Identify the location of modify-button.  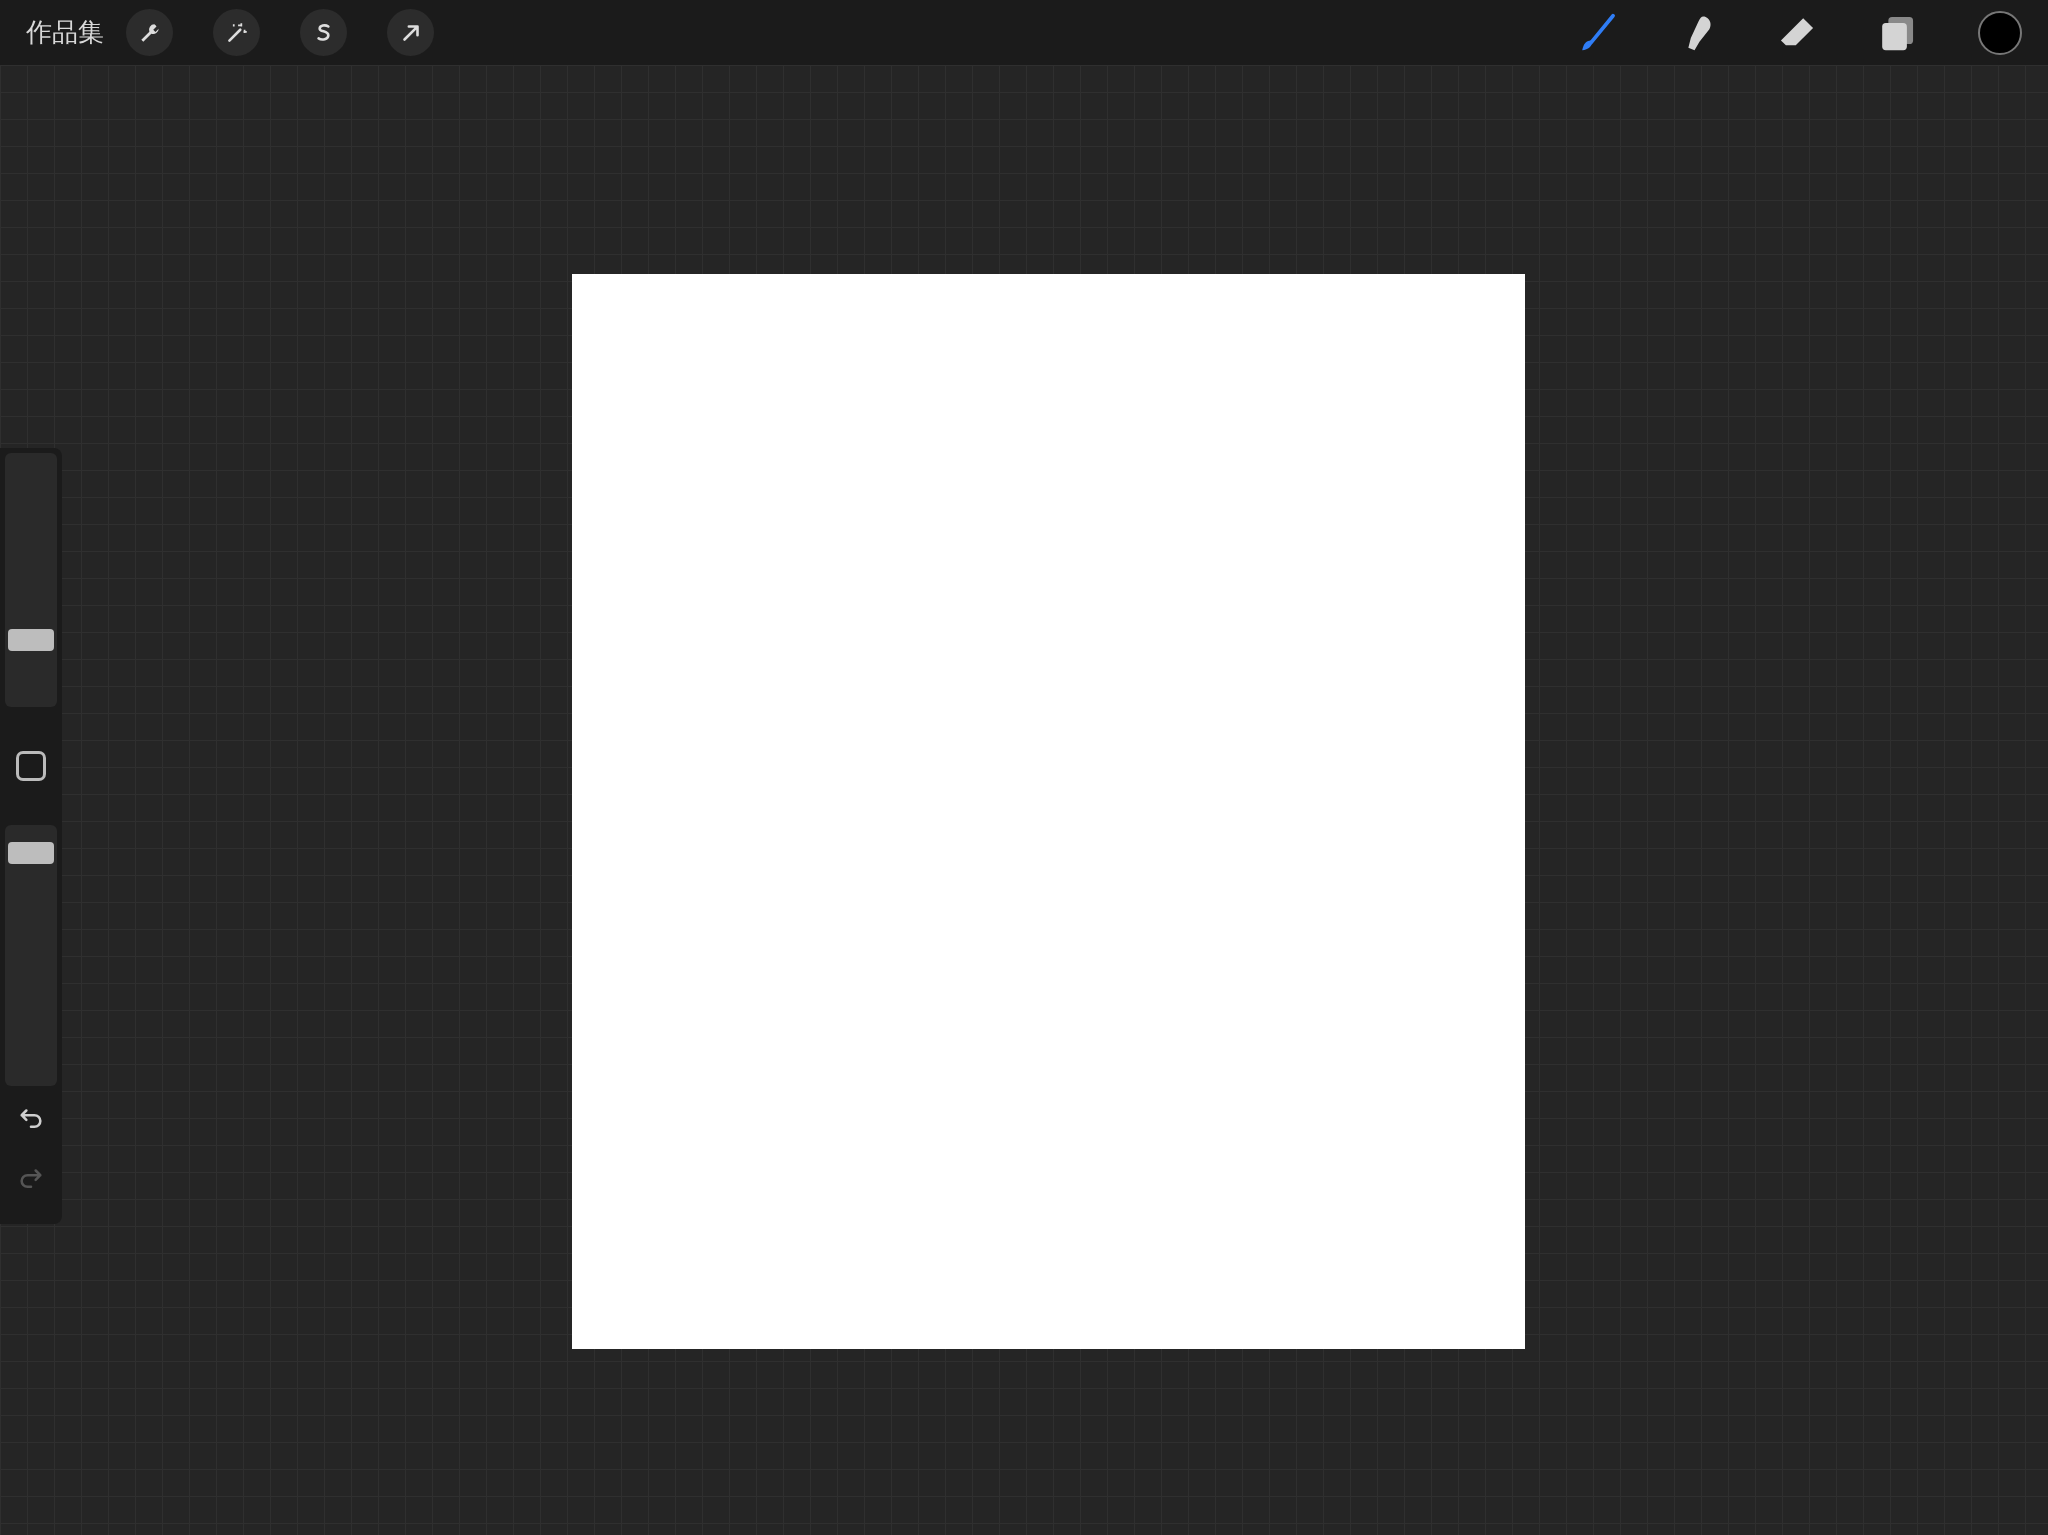
(31, 766).